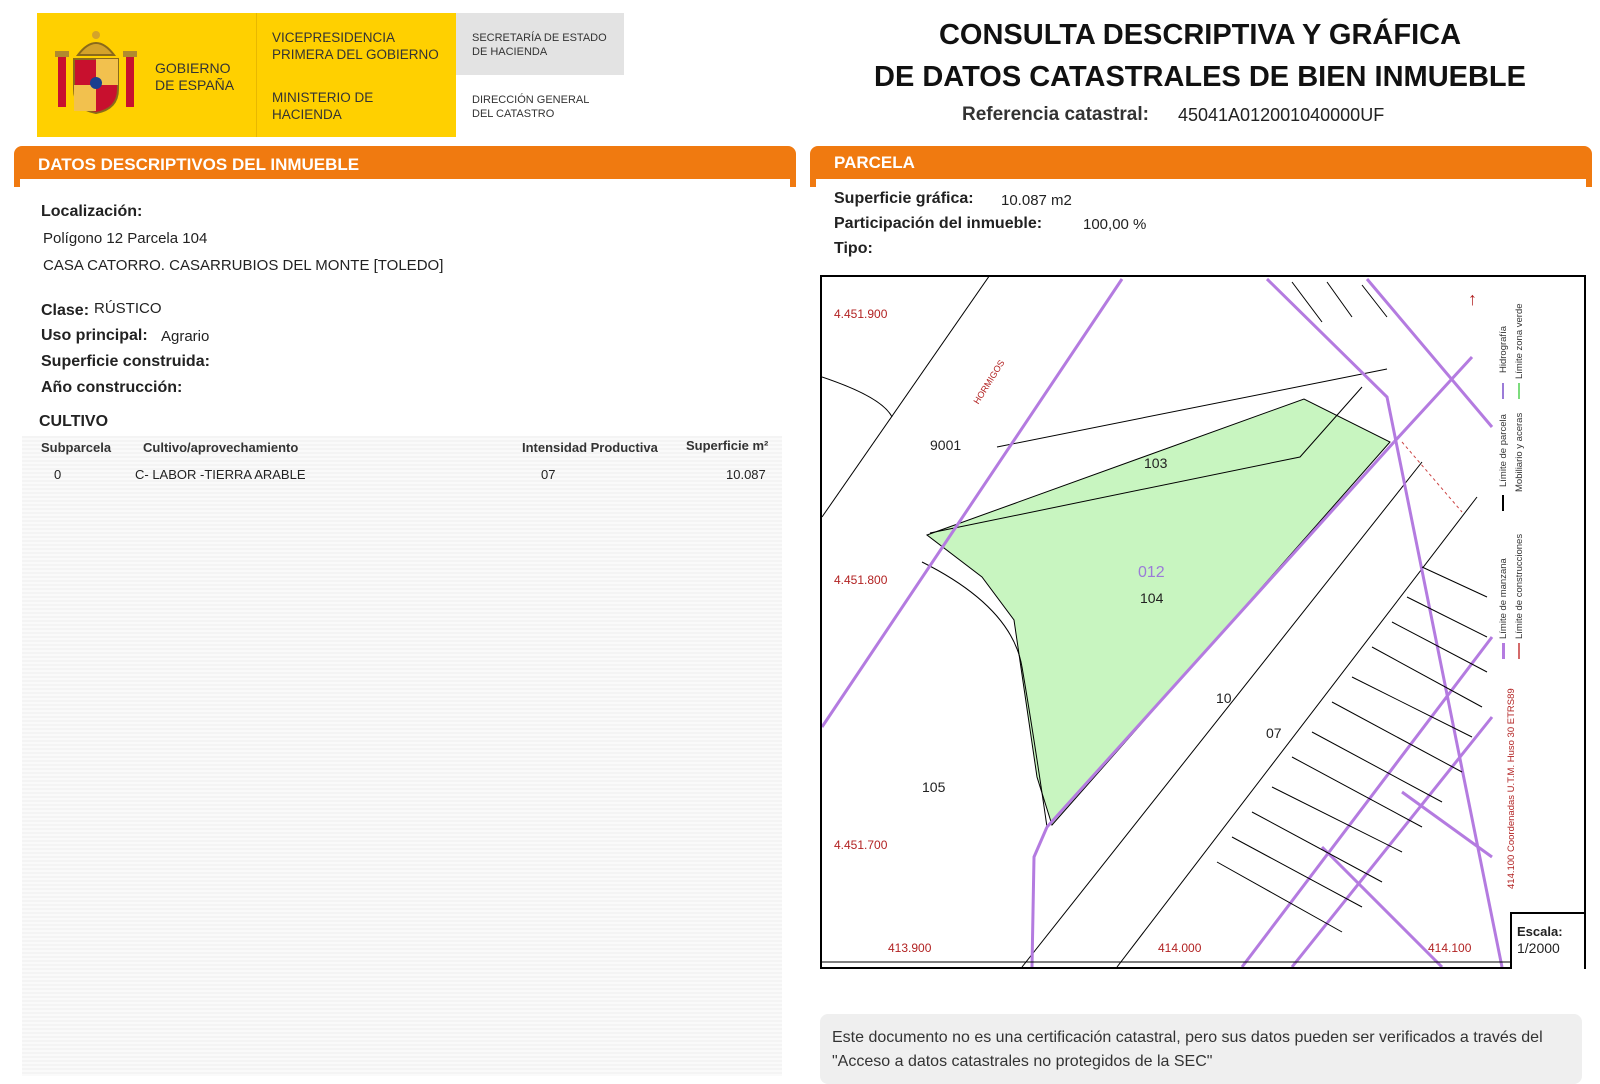 The width and height of the screenshot is (1600, 1084). I want to click on y-tick-2: 4.451.800, so click(861, 580).